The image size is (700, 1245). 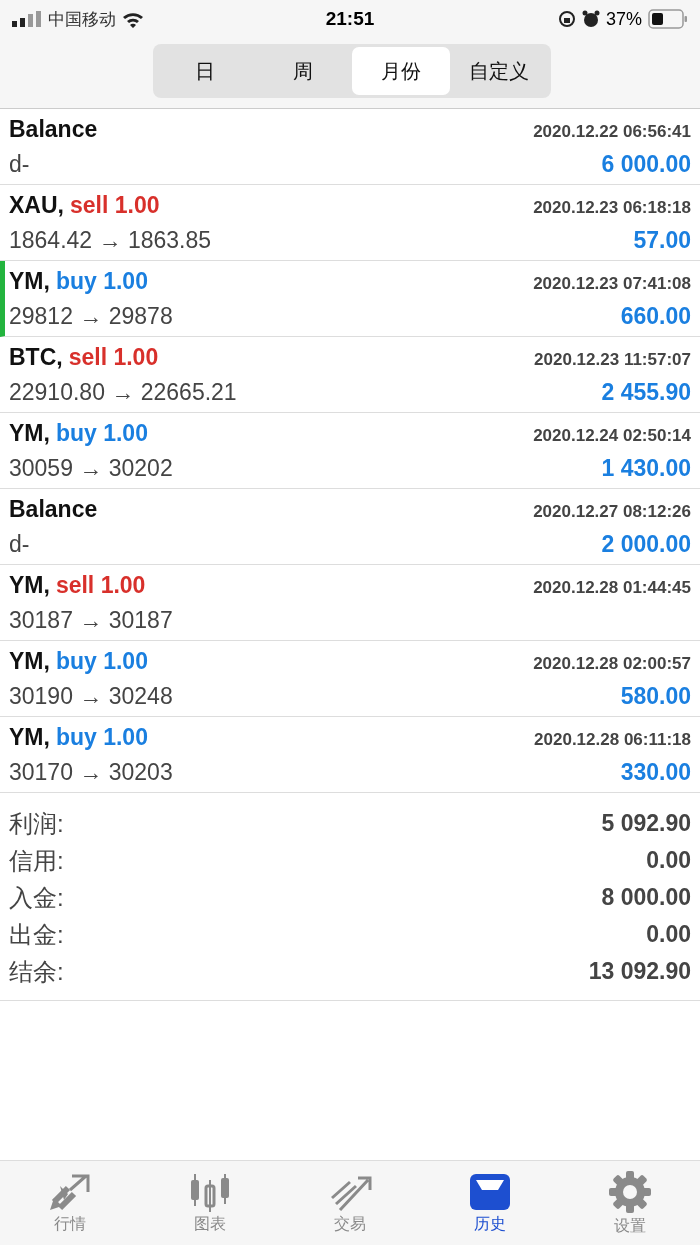 I want to click on deal-profit: 1 430.00, so click(x=646, y=468).